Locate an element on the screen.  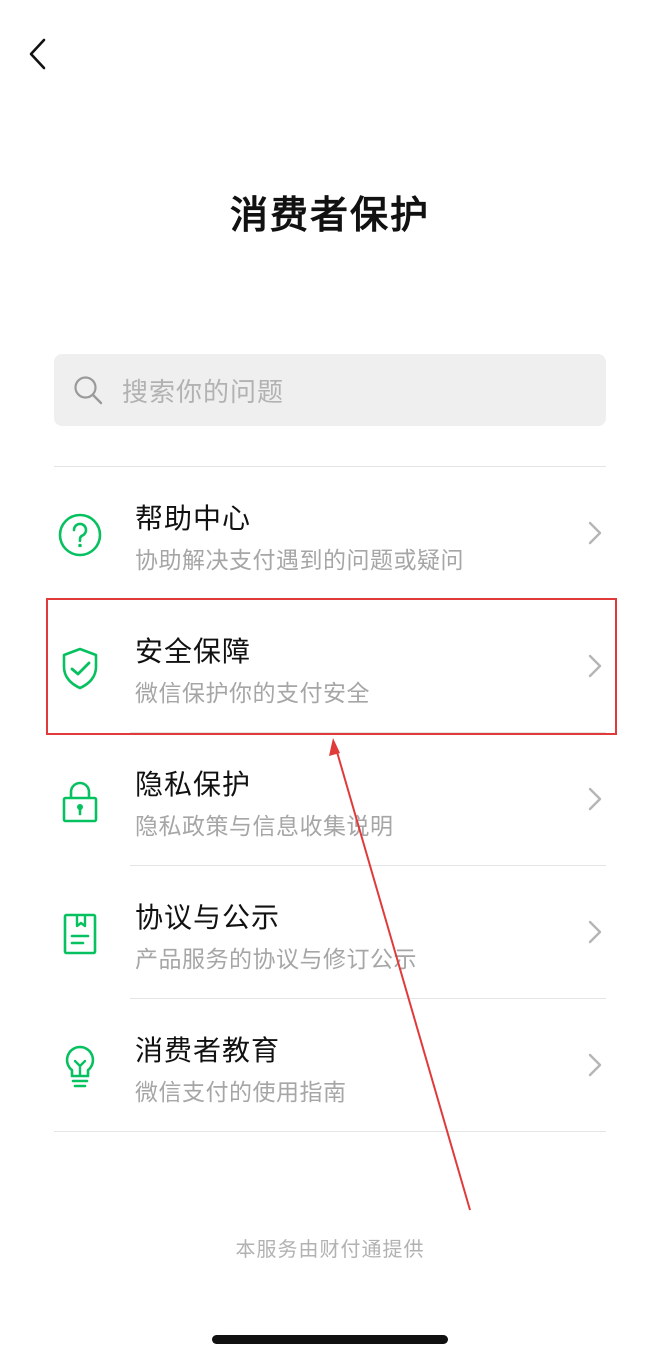
menu-item-title: 帮助中心 is located at coordinates (193, 518).